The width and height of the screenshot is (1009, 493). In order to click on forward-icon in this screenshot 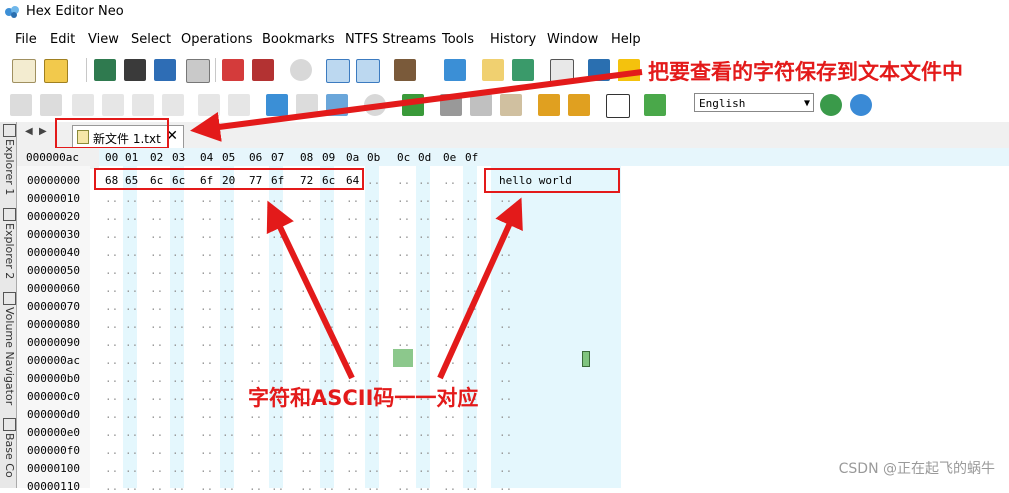, I will do `click(307, 105)`.